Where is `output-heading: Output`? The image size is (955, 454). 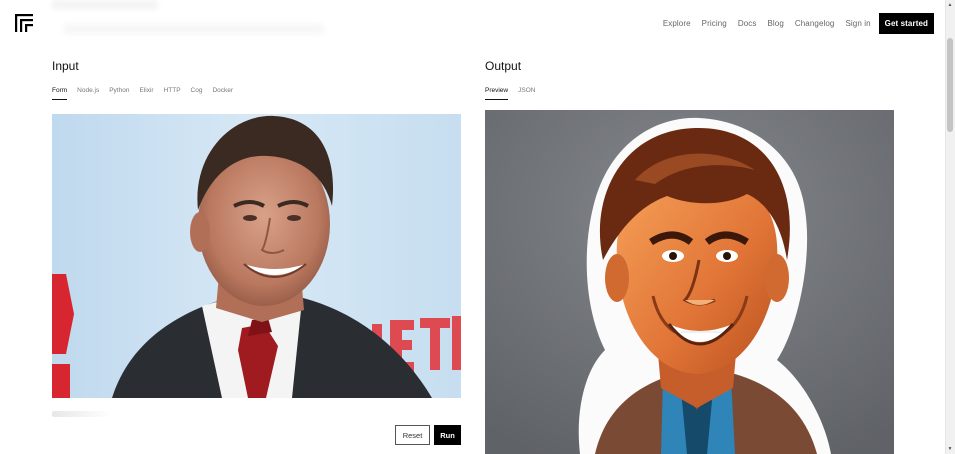
output-heading: Output is located at coordinates (503, 66).